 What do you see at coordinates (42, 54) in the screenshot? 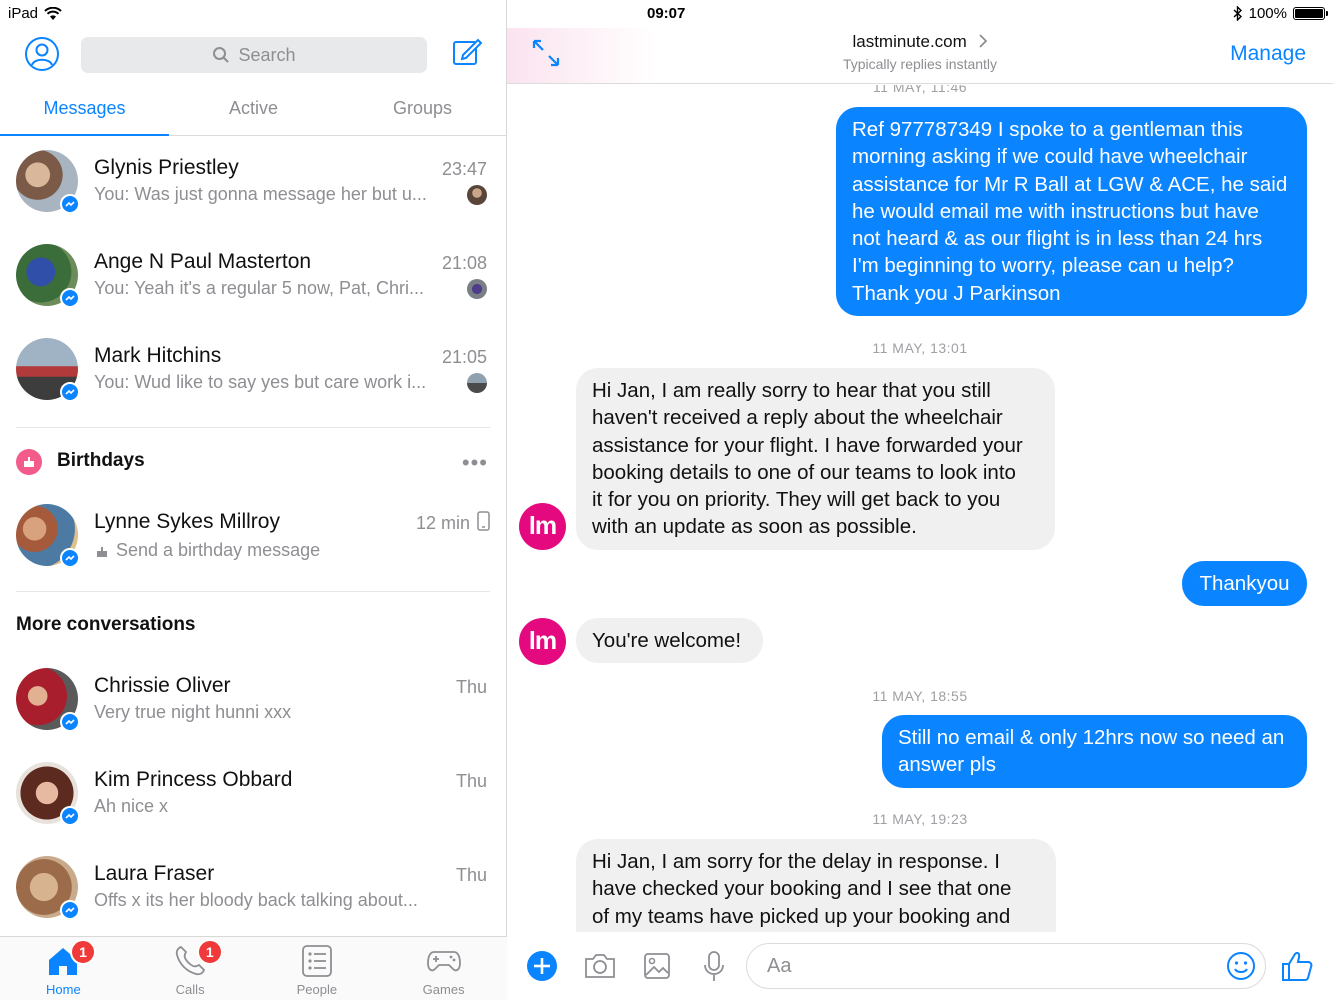
I see `profile-icon` at bounding box center [42, 54].